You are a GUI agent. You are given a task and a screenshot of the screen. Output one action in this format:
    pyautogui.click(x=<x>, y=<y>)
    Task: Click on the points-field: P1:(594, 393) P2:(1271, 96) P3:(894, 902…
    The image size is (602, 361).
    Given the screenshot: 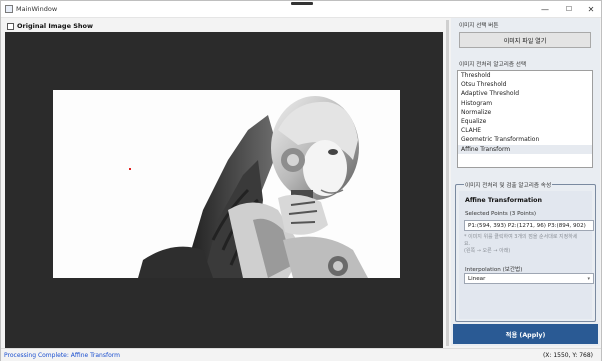 What is the action you would take?
    pyautogui.click(x=529, y=225)
    